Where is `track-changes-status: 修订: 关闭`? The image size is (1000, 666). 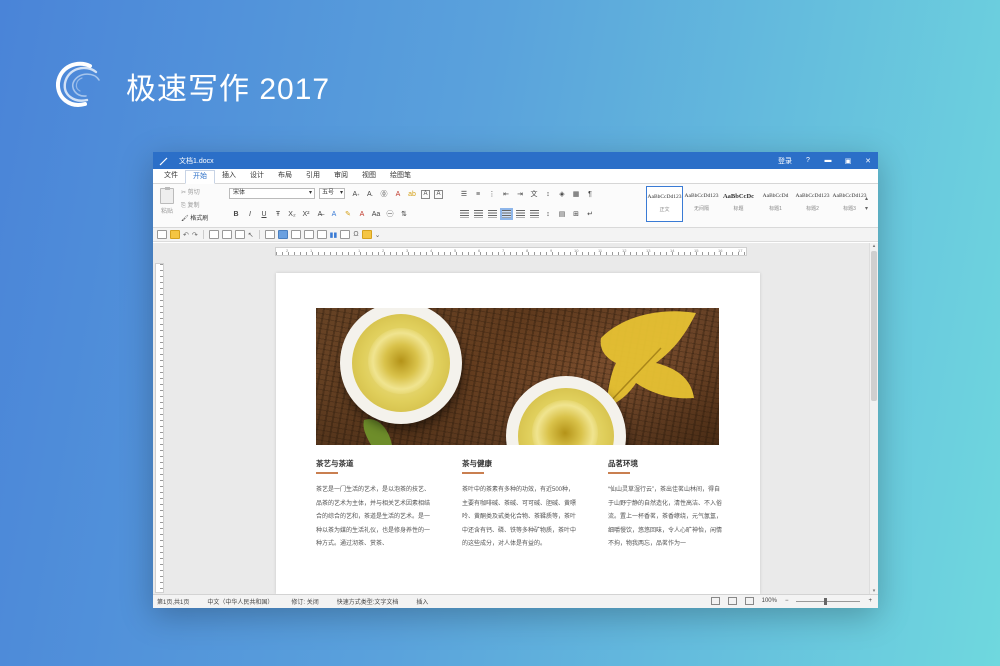
track-changes-status: 修订: 关闭 is located at coordinates (313, 601).